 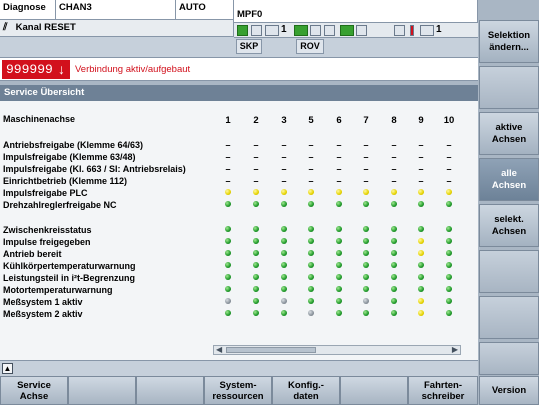 I want to click on softkey-h1: Service Achse, so click(x=34, y=390).